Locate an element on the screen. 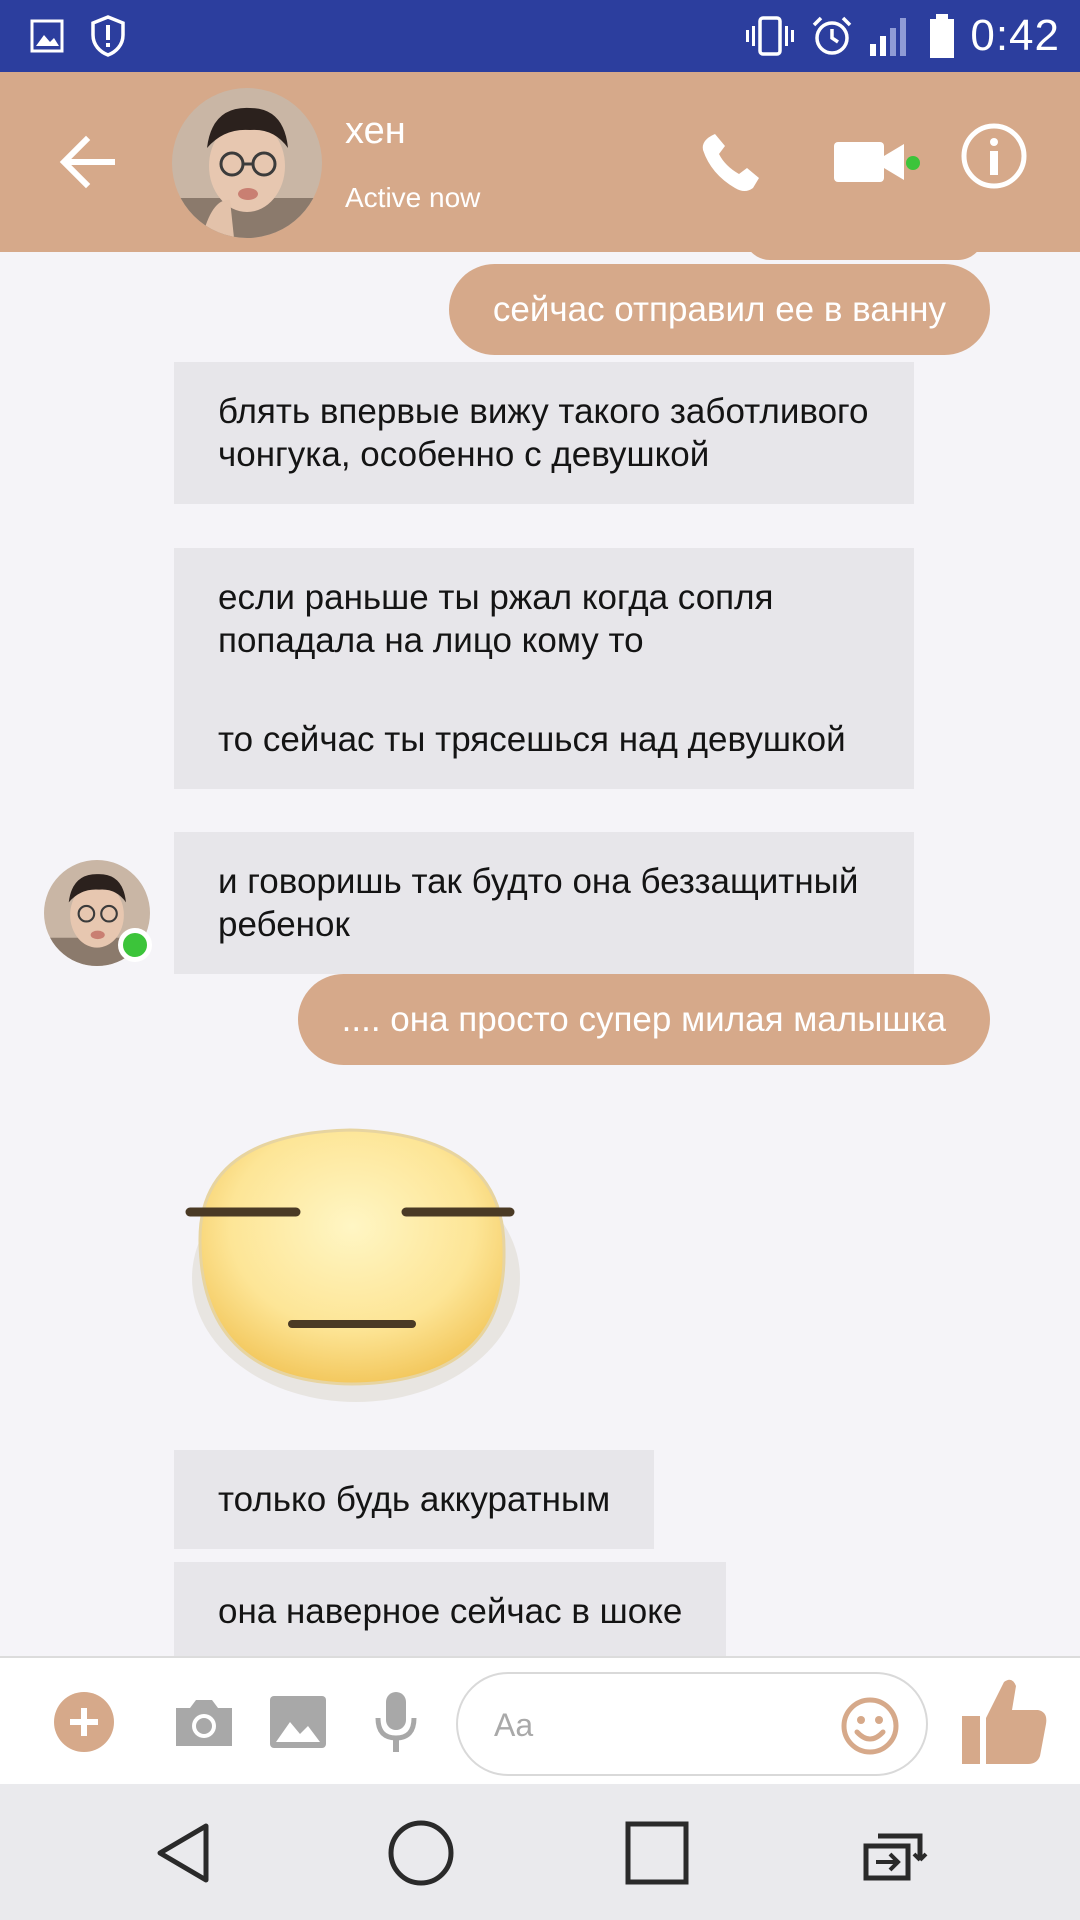 The width and height of the screenshot is (1080, 1920). add-plus-icon is located at coordinates (84, 1722).